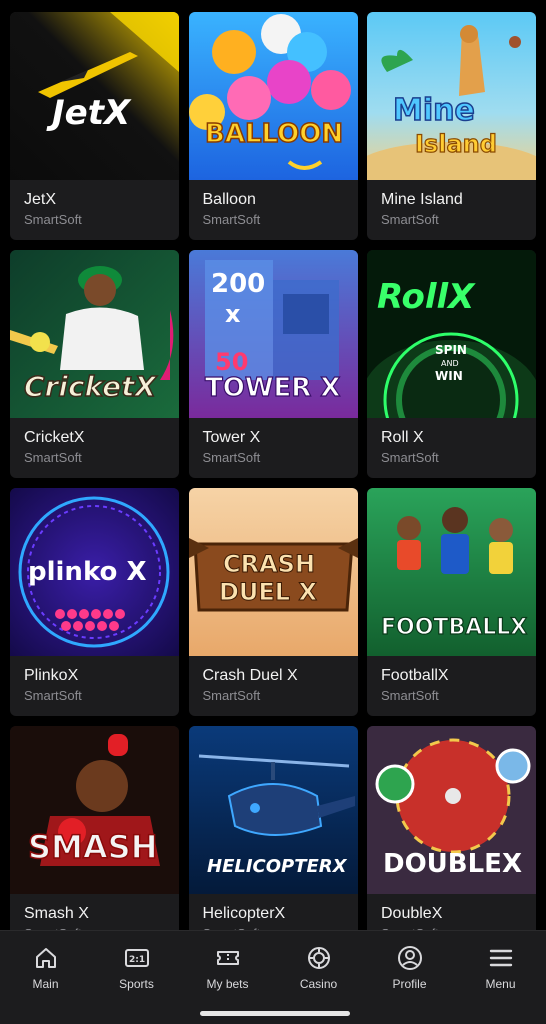 The width and height of the screenshot is (546, 1024). Describe the element at coordinates (227, 984) in the screenshot. I see `nav-label: My bets` at that location.